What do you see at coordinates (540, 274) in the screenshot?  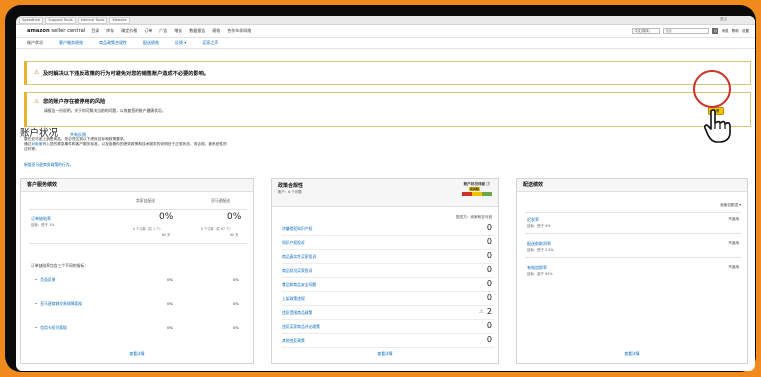 I see `metric-target: 目标：高于 95%` at bounding box center [540, 274].